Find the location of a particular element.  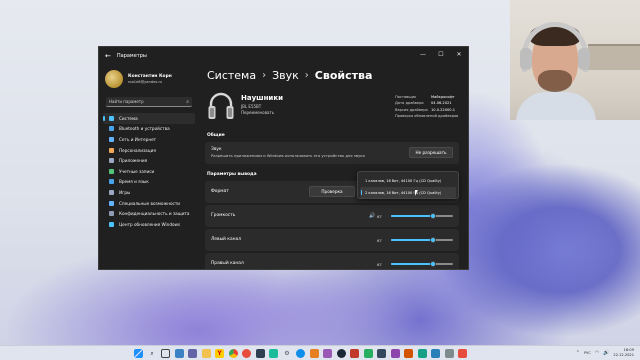

sidebar-item: Персонализация is located at coordinates (149, 150).